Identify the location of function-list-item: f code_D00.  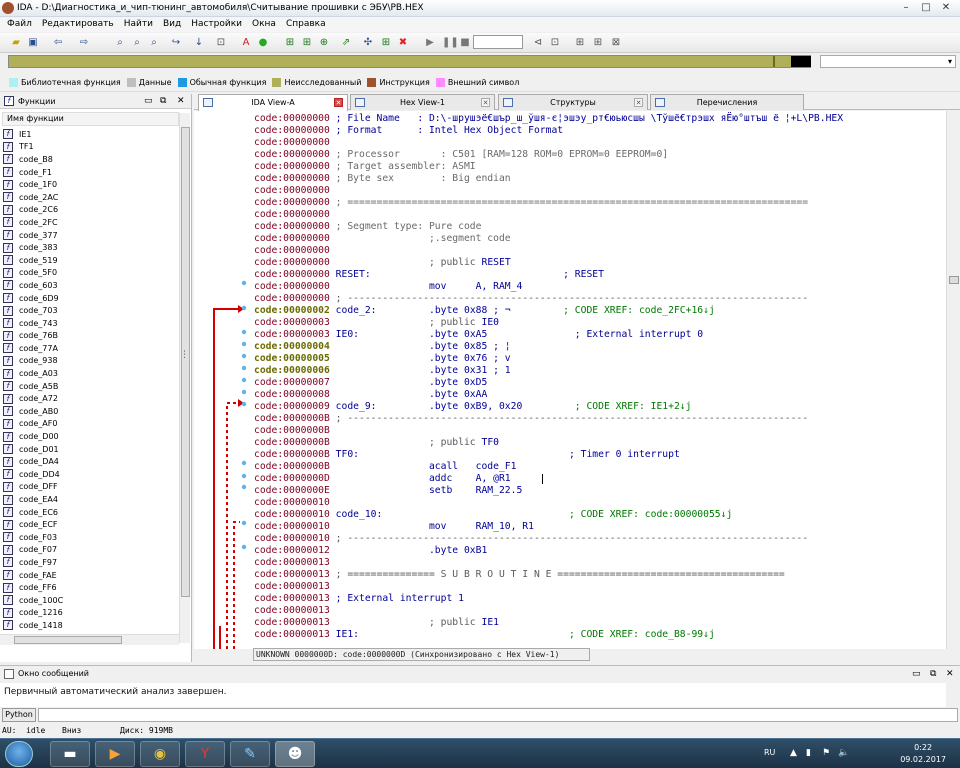
(91, 436).